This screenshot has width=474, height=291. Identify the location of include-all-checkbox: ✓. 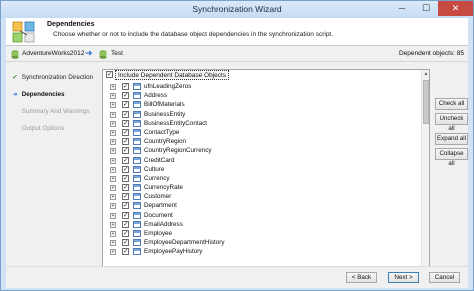
(109, 74).